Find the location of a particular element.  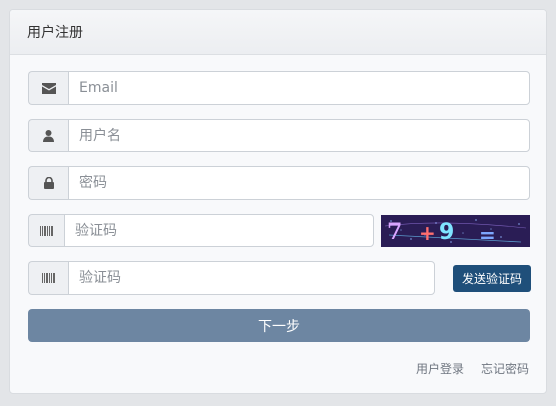

username-input is located at coordinates (299, 135).